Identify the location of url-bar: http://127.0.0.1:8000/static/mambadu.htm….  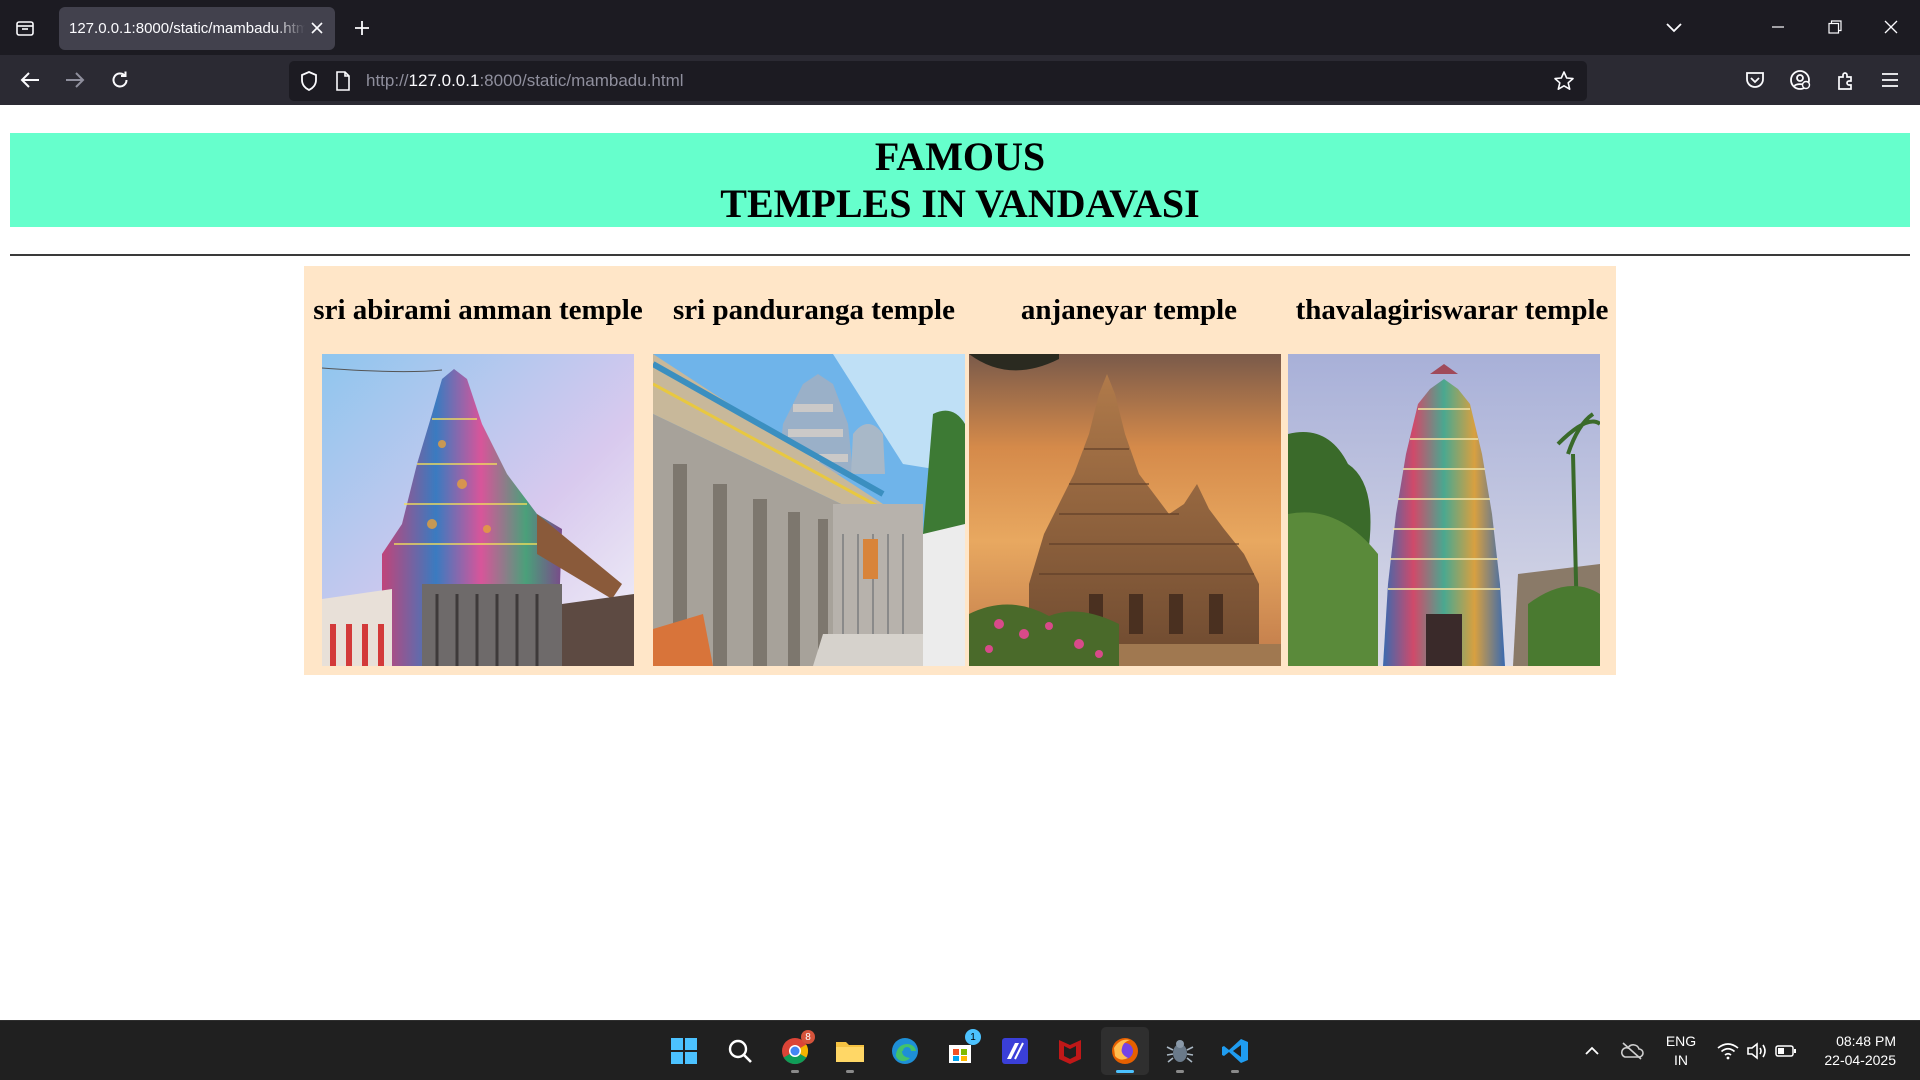
(938, 81).